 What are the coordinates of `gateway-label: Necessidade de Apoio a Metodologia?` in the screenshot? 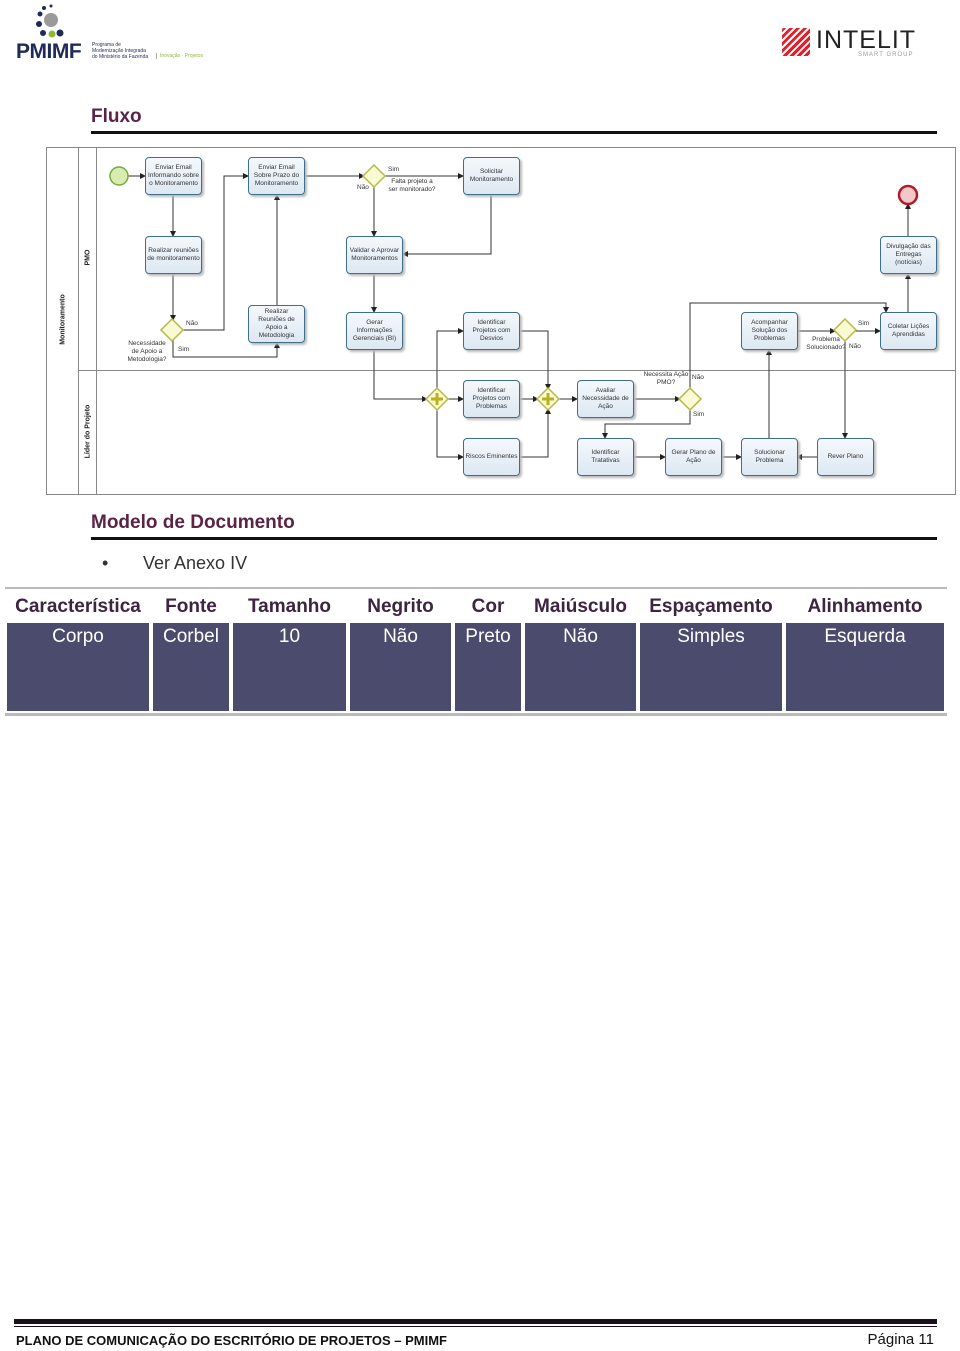 It's located at (147, 351).